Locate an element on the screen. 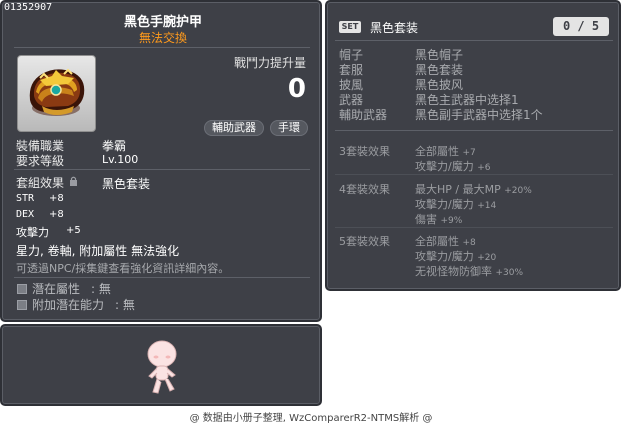  set-badge-icon: SET is located at coordinates (350, 27).